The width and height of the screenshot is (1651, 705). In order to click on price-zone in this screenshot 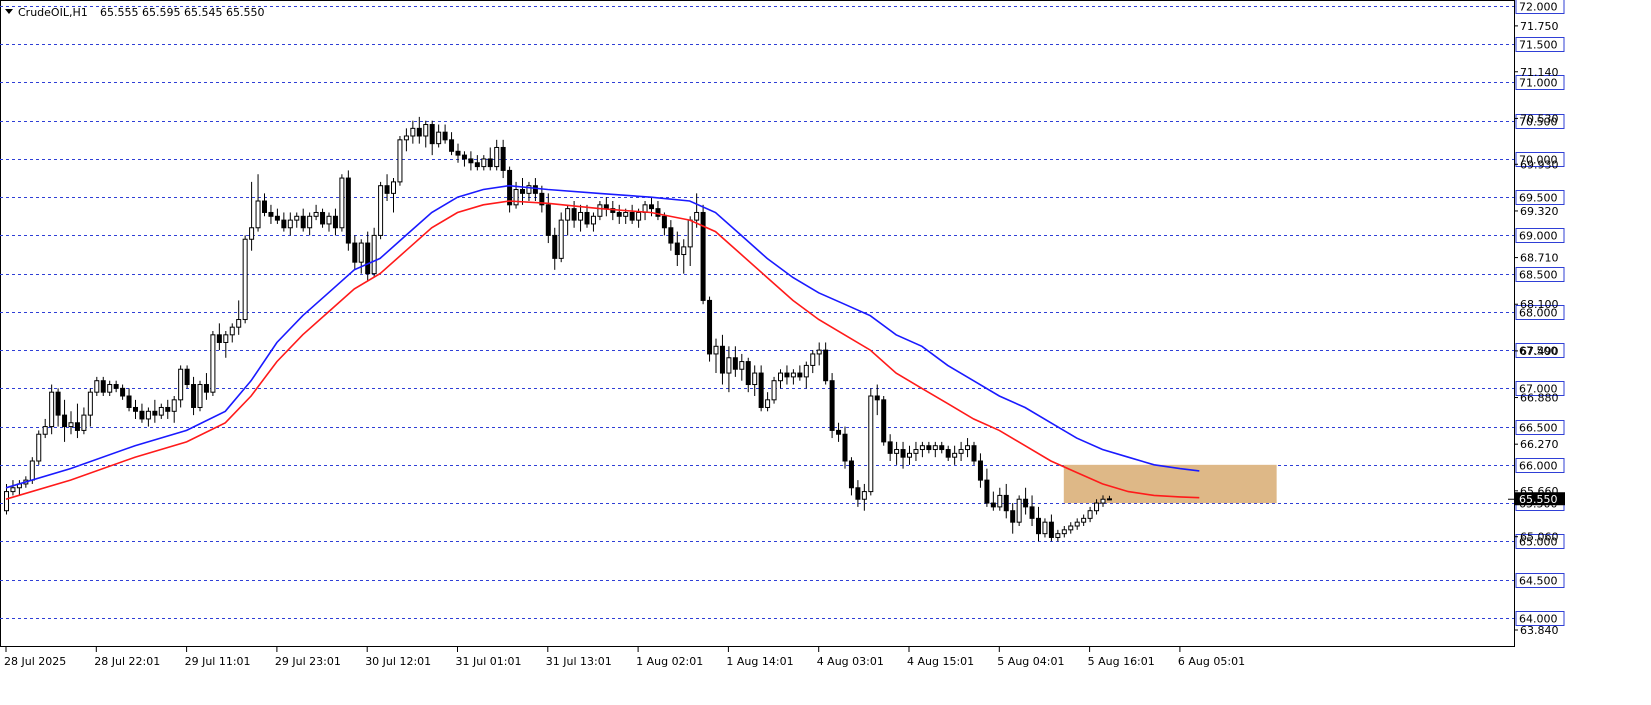, I will do `click(1170, 484)`.